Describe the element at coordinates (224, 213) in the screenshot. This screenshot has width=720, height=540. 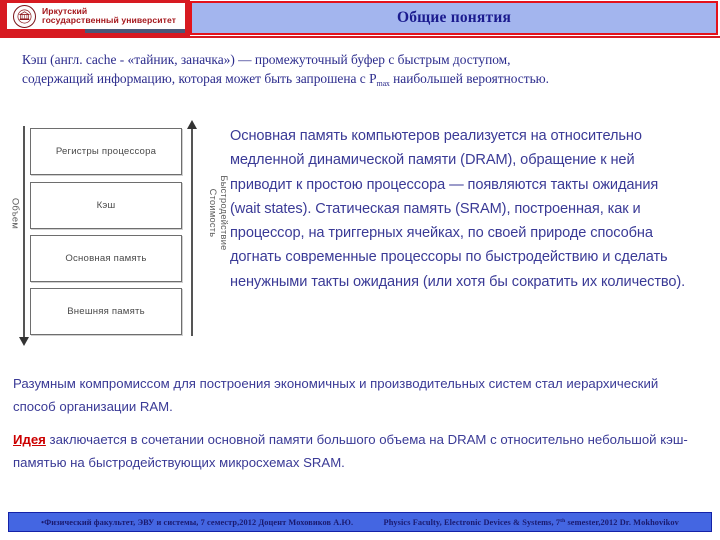
I see `right-axis-label-line-1: Быстродействие` at that location.